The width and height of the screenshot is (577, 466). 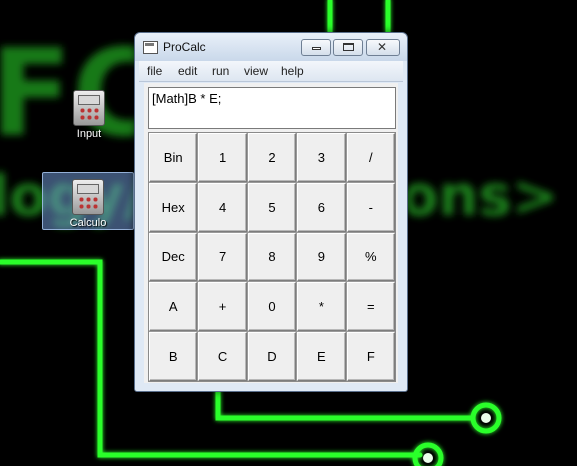 What do you see at coordinates (222, 257) in the screenshot?
I see `key-7: 7` at bounding box center [222, 257].